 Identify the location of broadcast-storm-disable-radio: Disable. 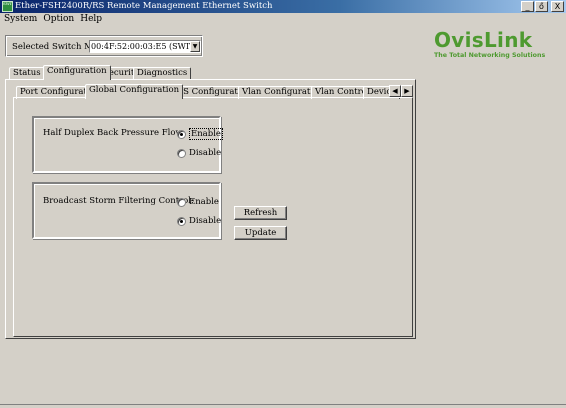
(199, 221).